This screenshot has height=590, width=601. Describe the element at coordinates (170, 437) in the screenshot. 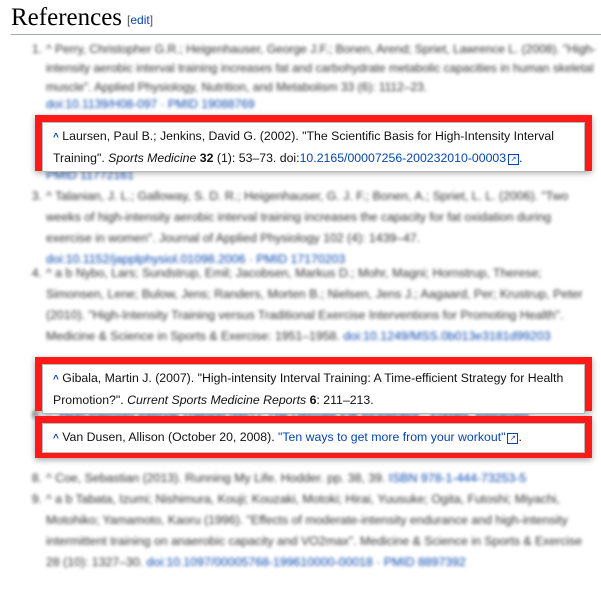

I see `ref-citation: Van Dusen, Allison (October 20, 2008).` at that location.